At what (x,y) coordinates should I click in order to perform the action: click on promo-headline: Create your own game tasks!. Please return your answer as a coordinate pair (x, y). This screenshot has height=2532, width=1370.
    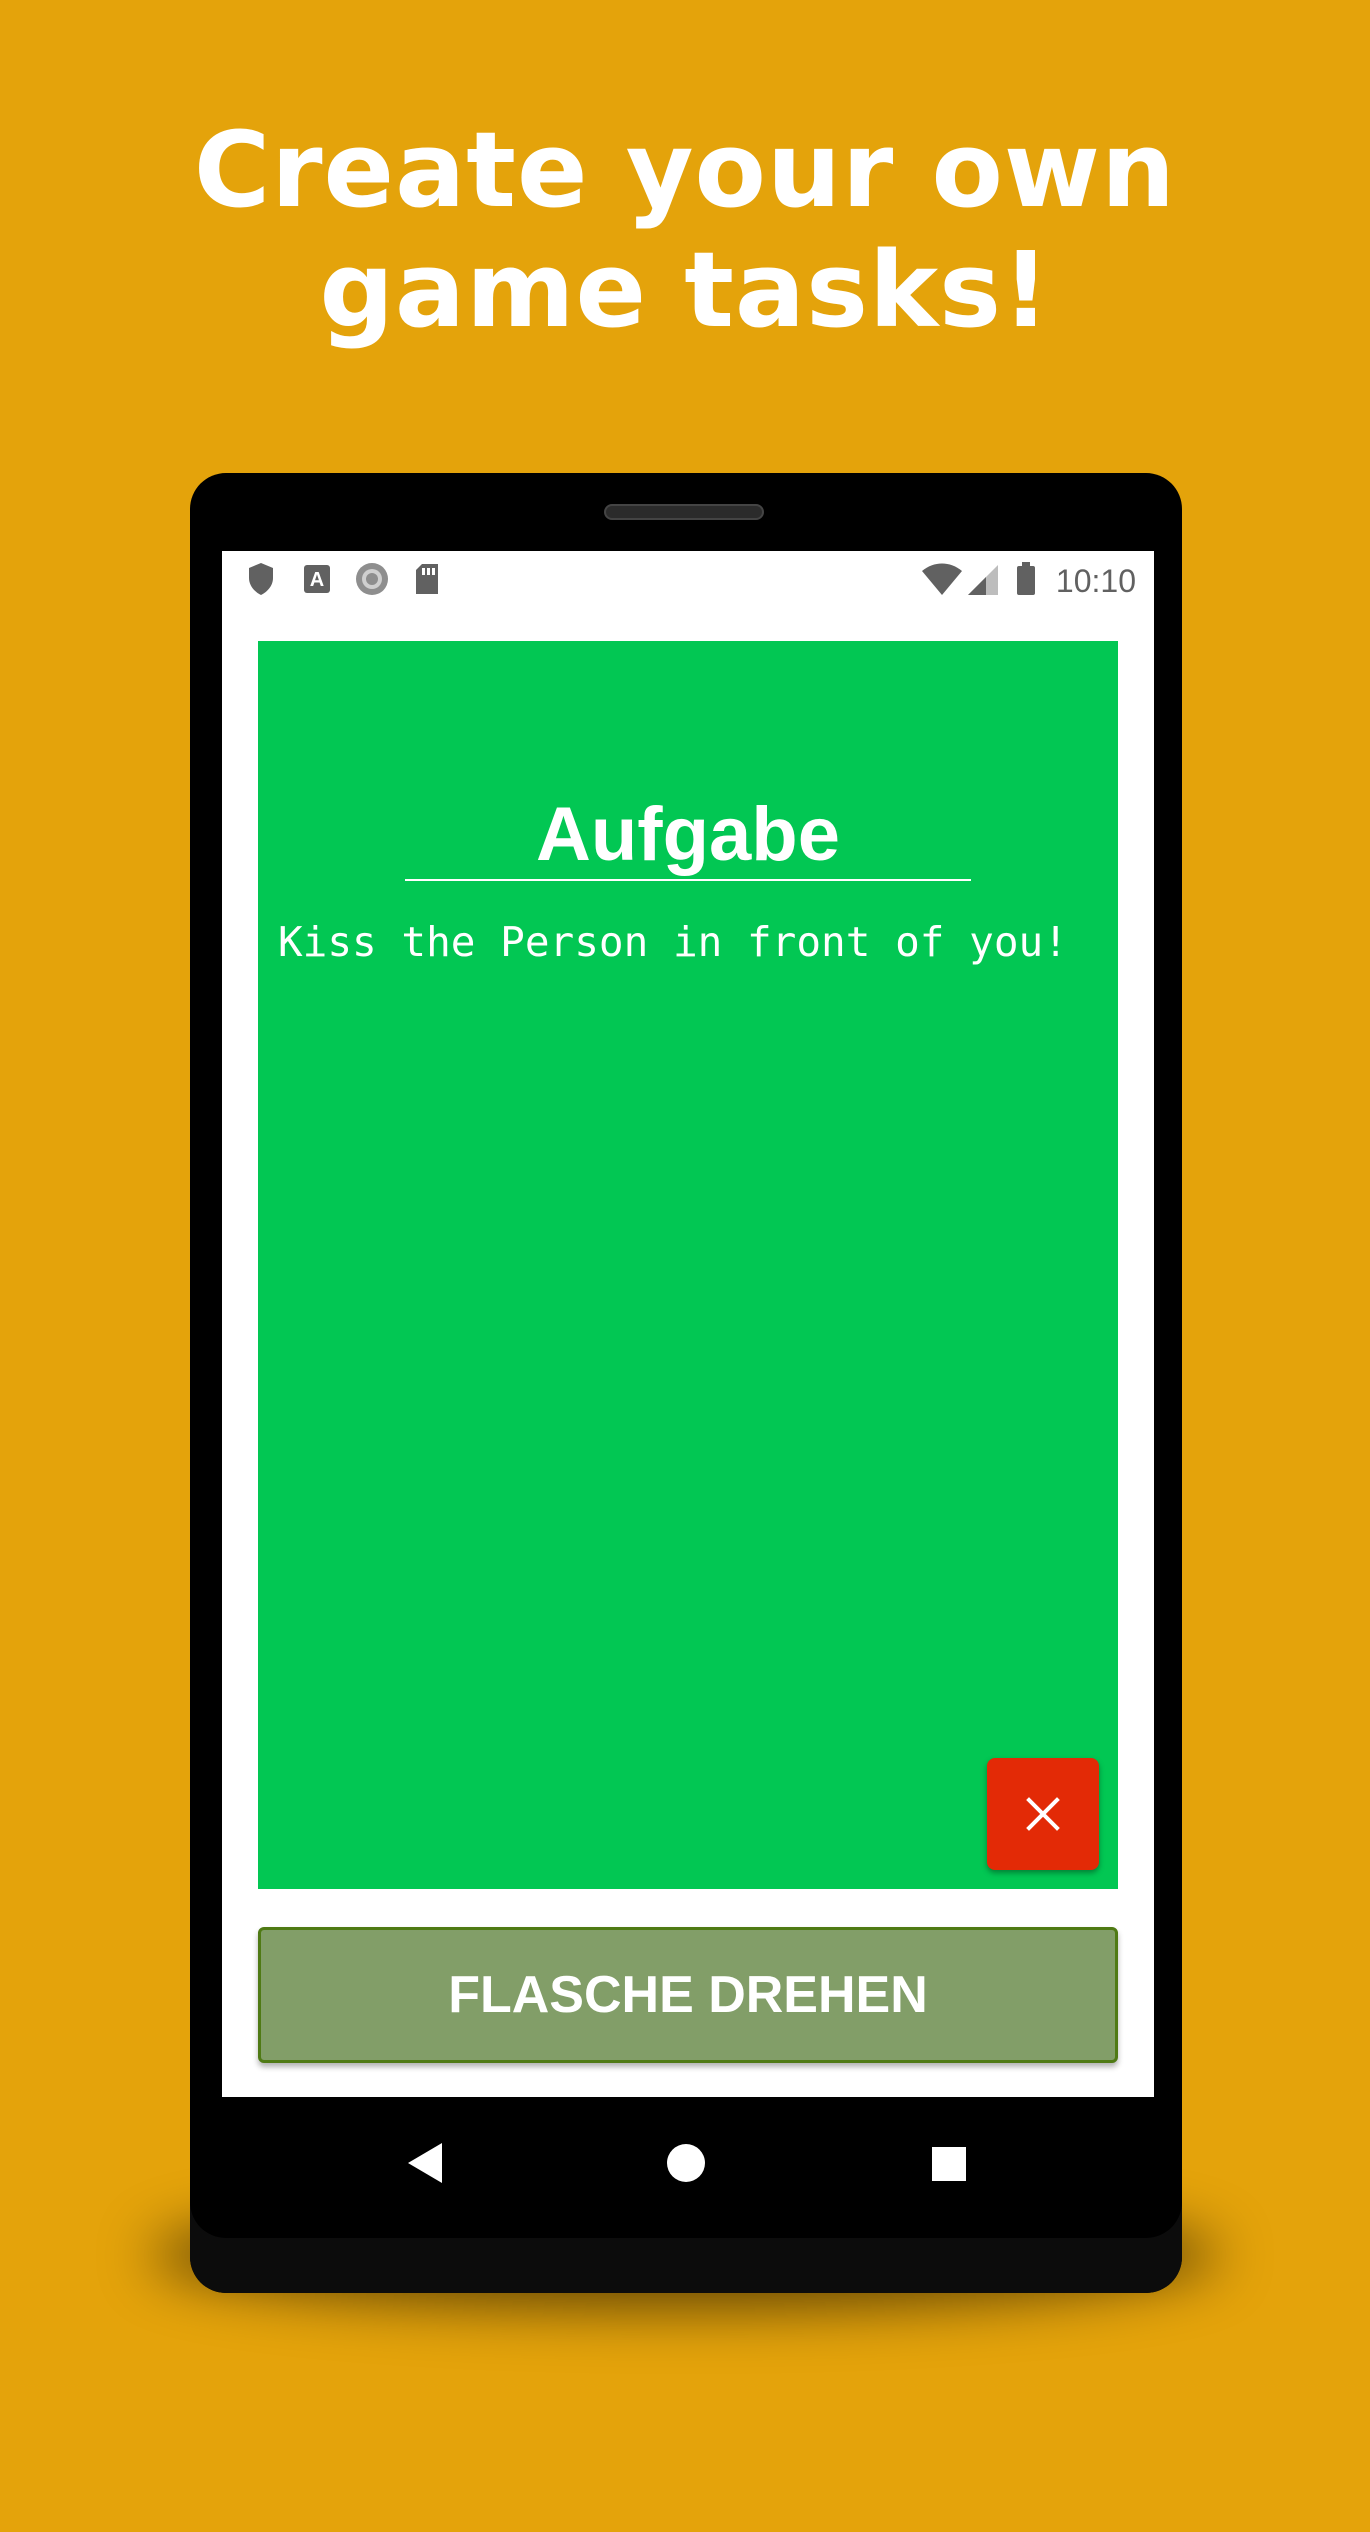
    Looking at the image, I should click on (685, 230).